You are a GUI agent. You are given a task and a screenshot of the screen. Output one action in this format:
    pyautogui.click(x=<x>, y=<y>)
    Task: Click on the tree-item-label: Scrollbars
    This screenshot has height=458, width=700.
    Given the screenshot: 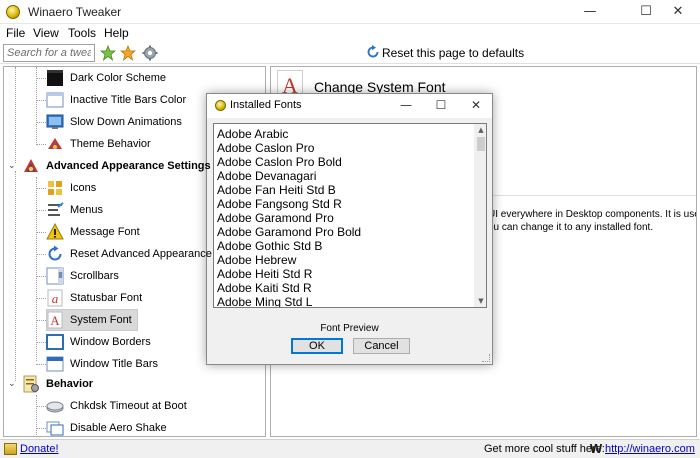 What is the action you would take?
    pyautogui.click(x=94, y=276)
    